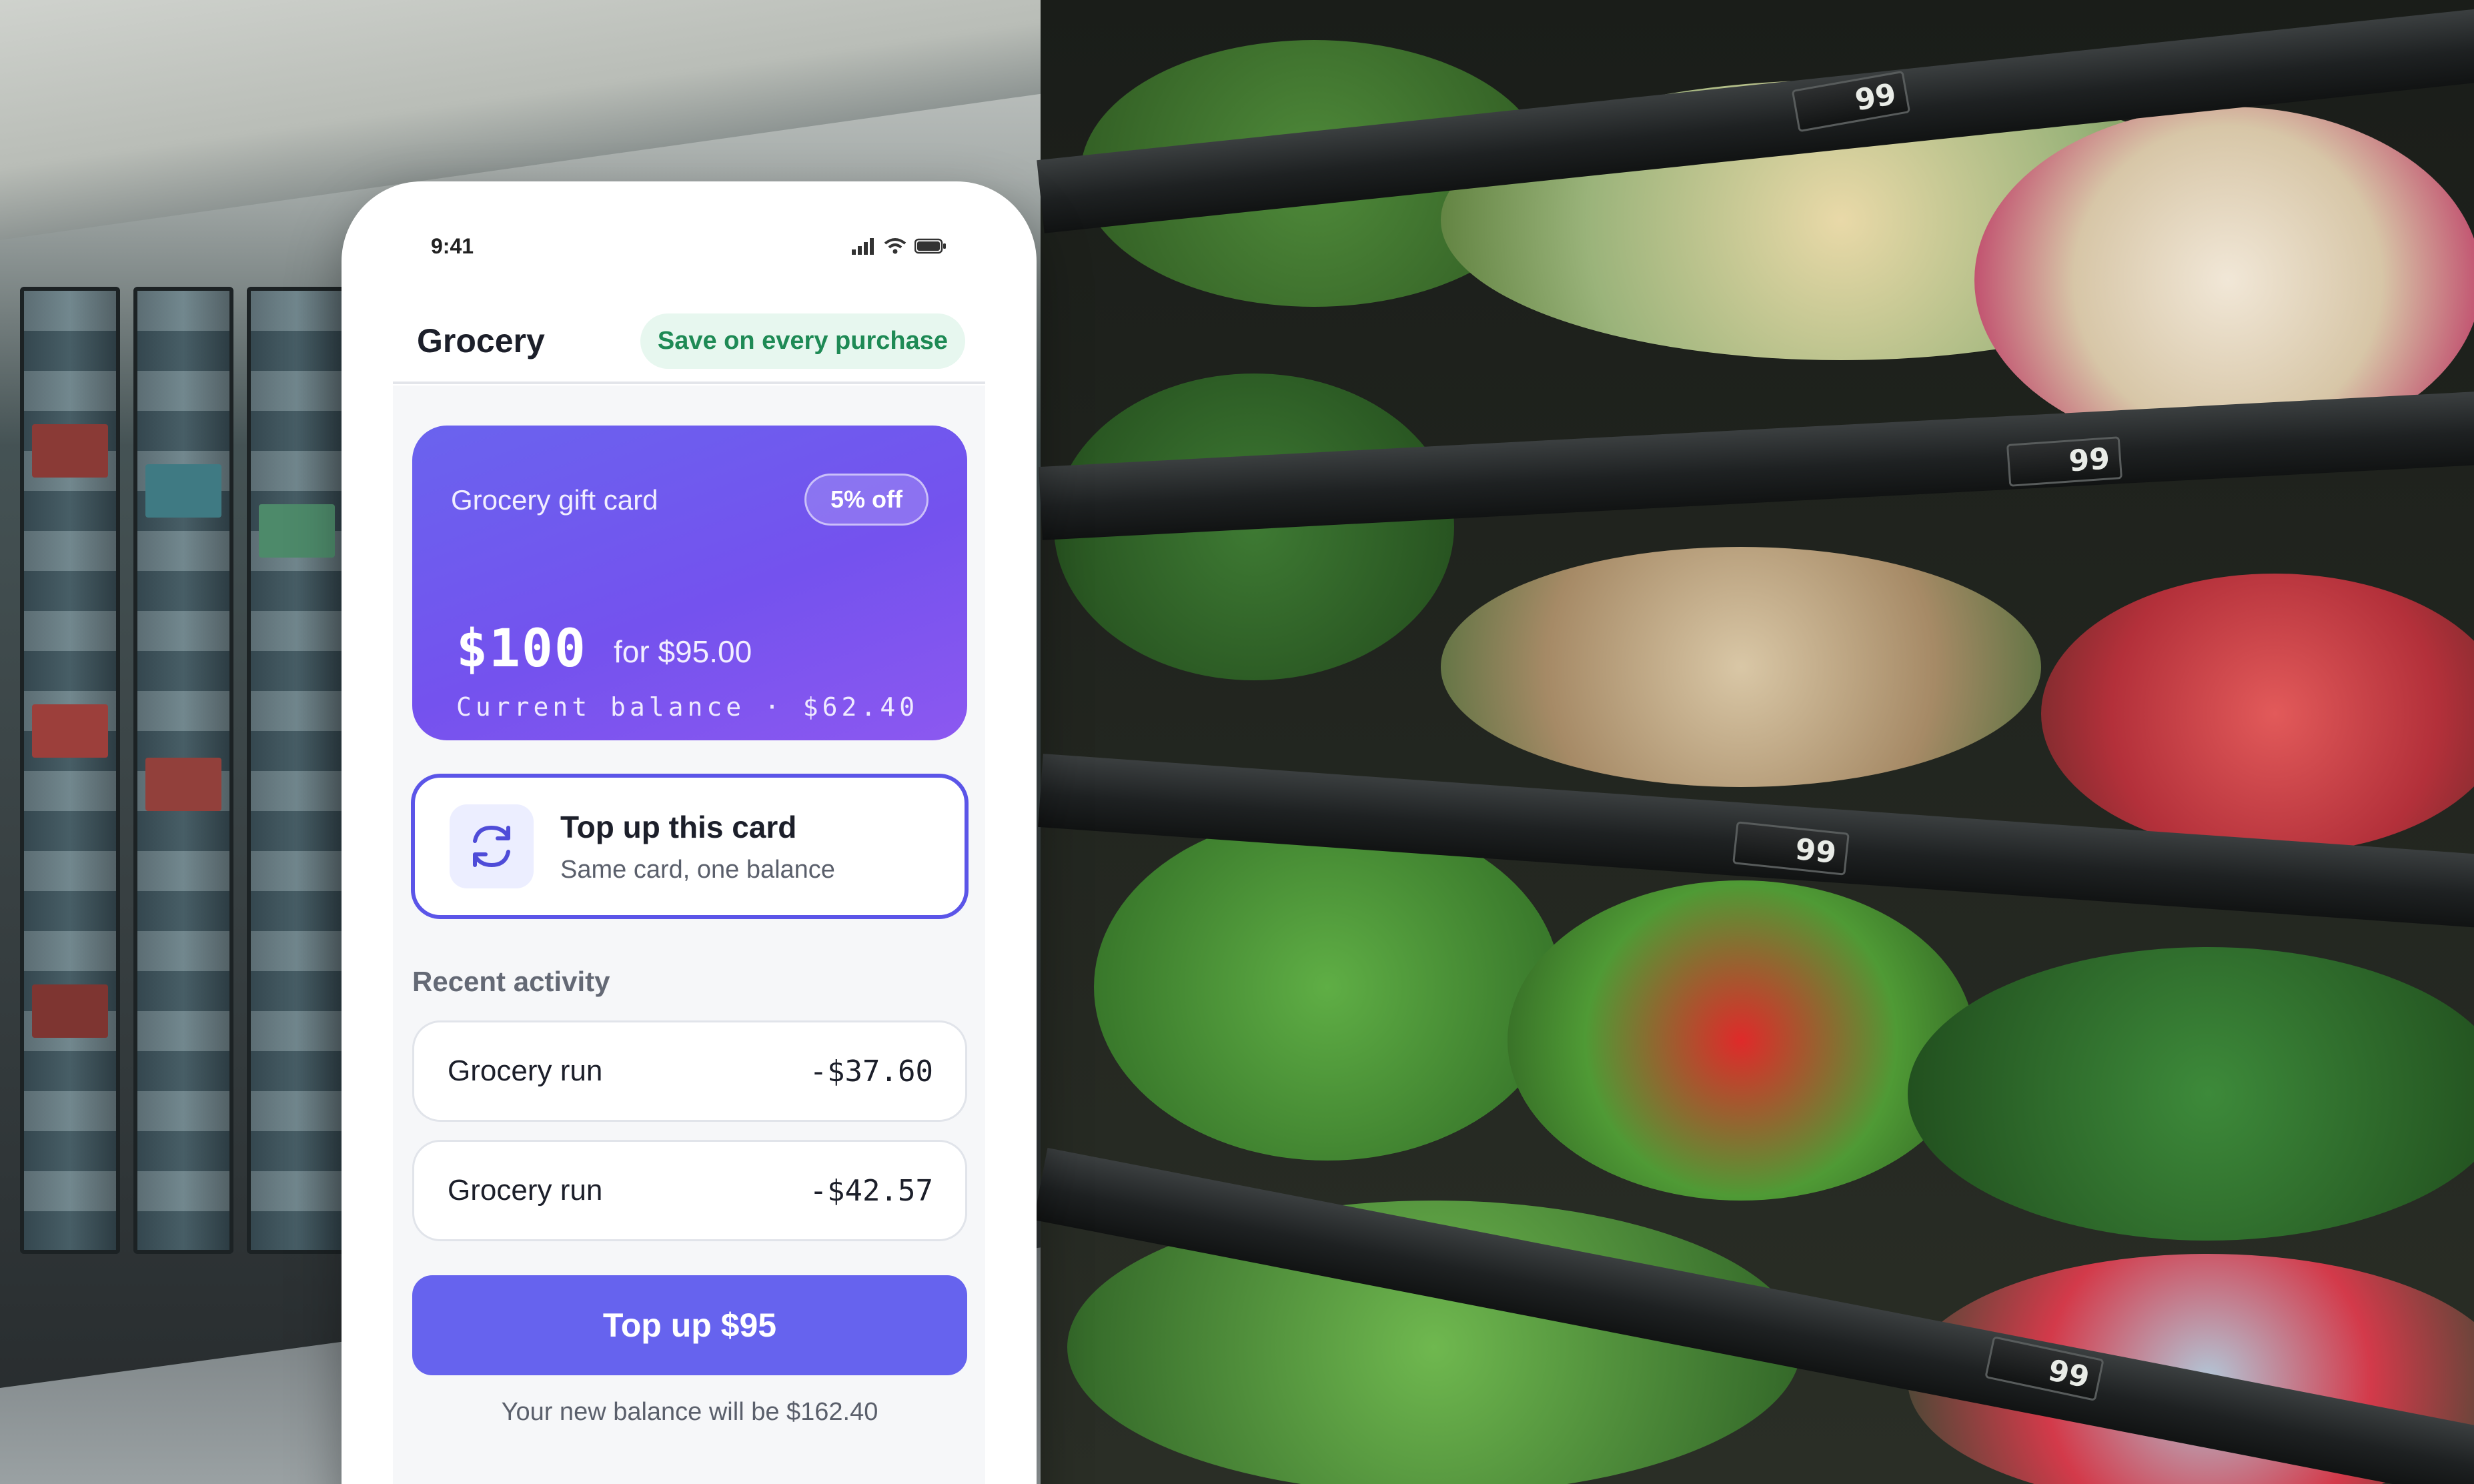 The width and height of the screenshot is (2474, 1484). I want to click on status-icons, so click(899, 246).